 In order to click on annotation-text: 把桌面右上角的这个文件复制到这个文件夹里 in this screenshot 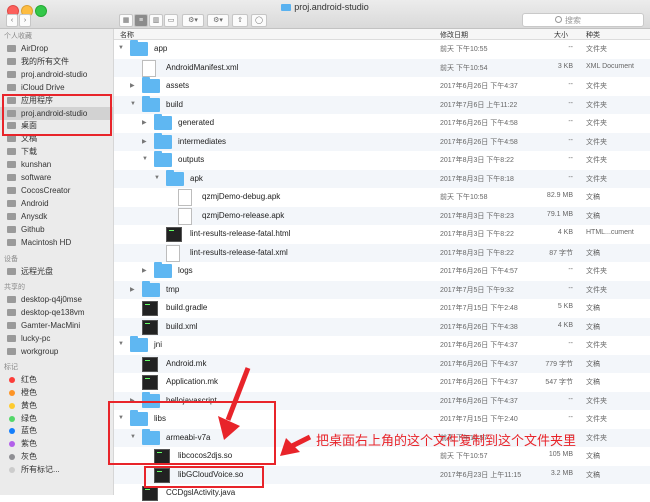, I will do `click(446, 441)`.